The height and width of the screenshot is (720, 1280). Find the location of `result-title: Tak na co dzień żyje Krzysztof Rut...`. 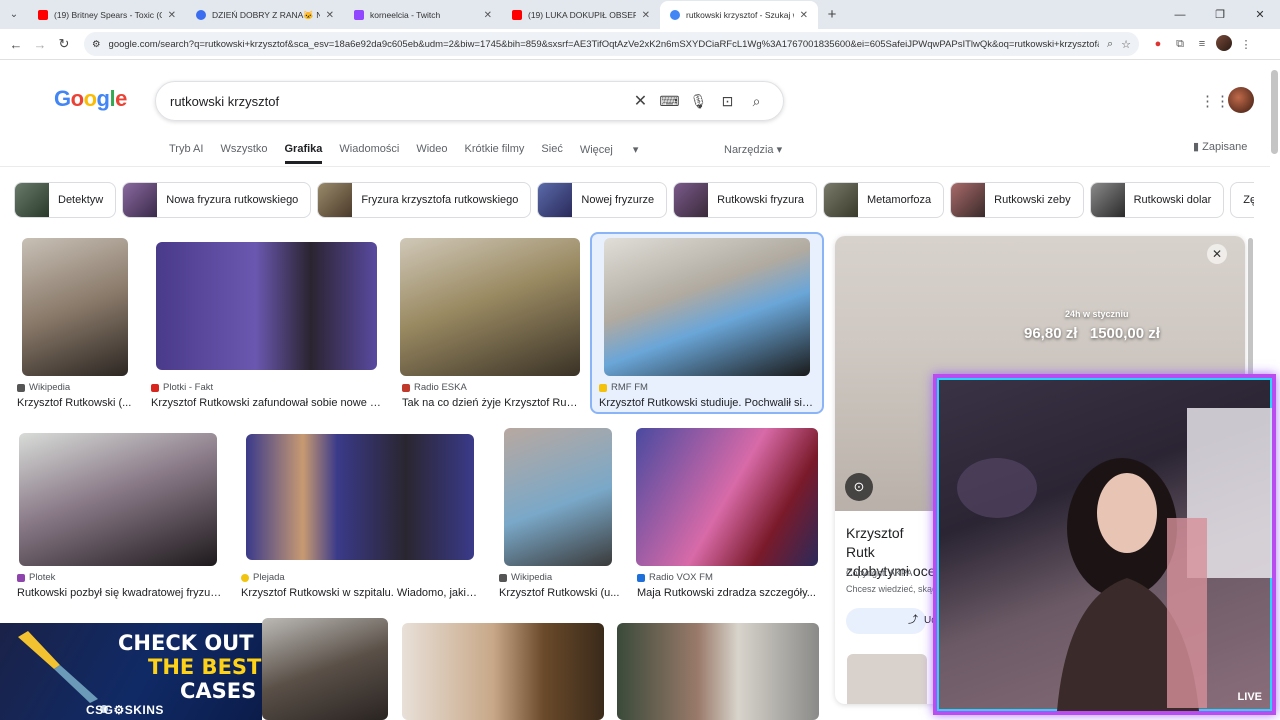

result-title: Tak na co dzień żyje Krzysztof Rut... is located at coordinates (490, 403).